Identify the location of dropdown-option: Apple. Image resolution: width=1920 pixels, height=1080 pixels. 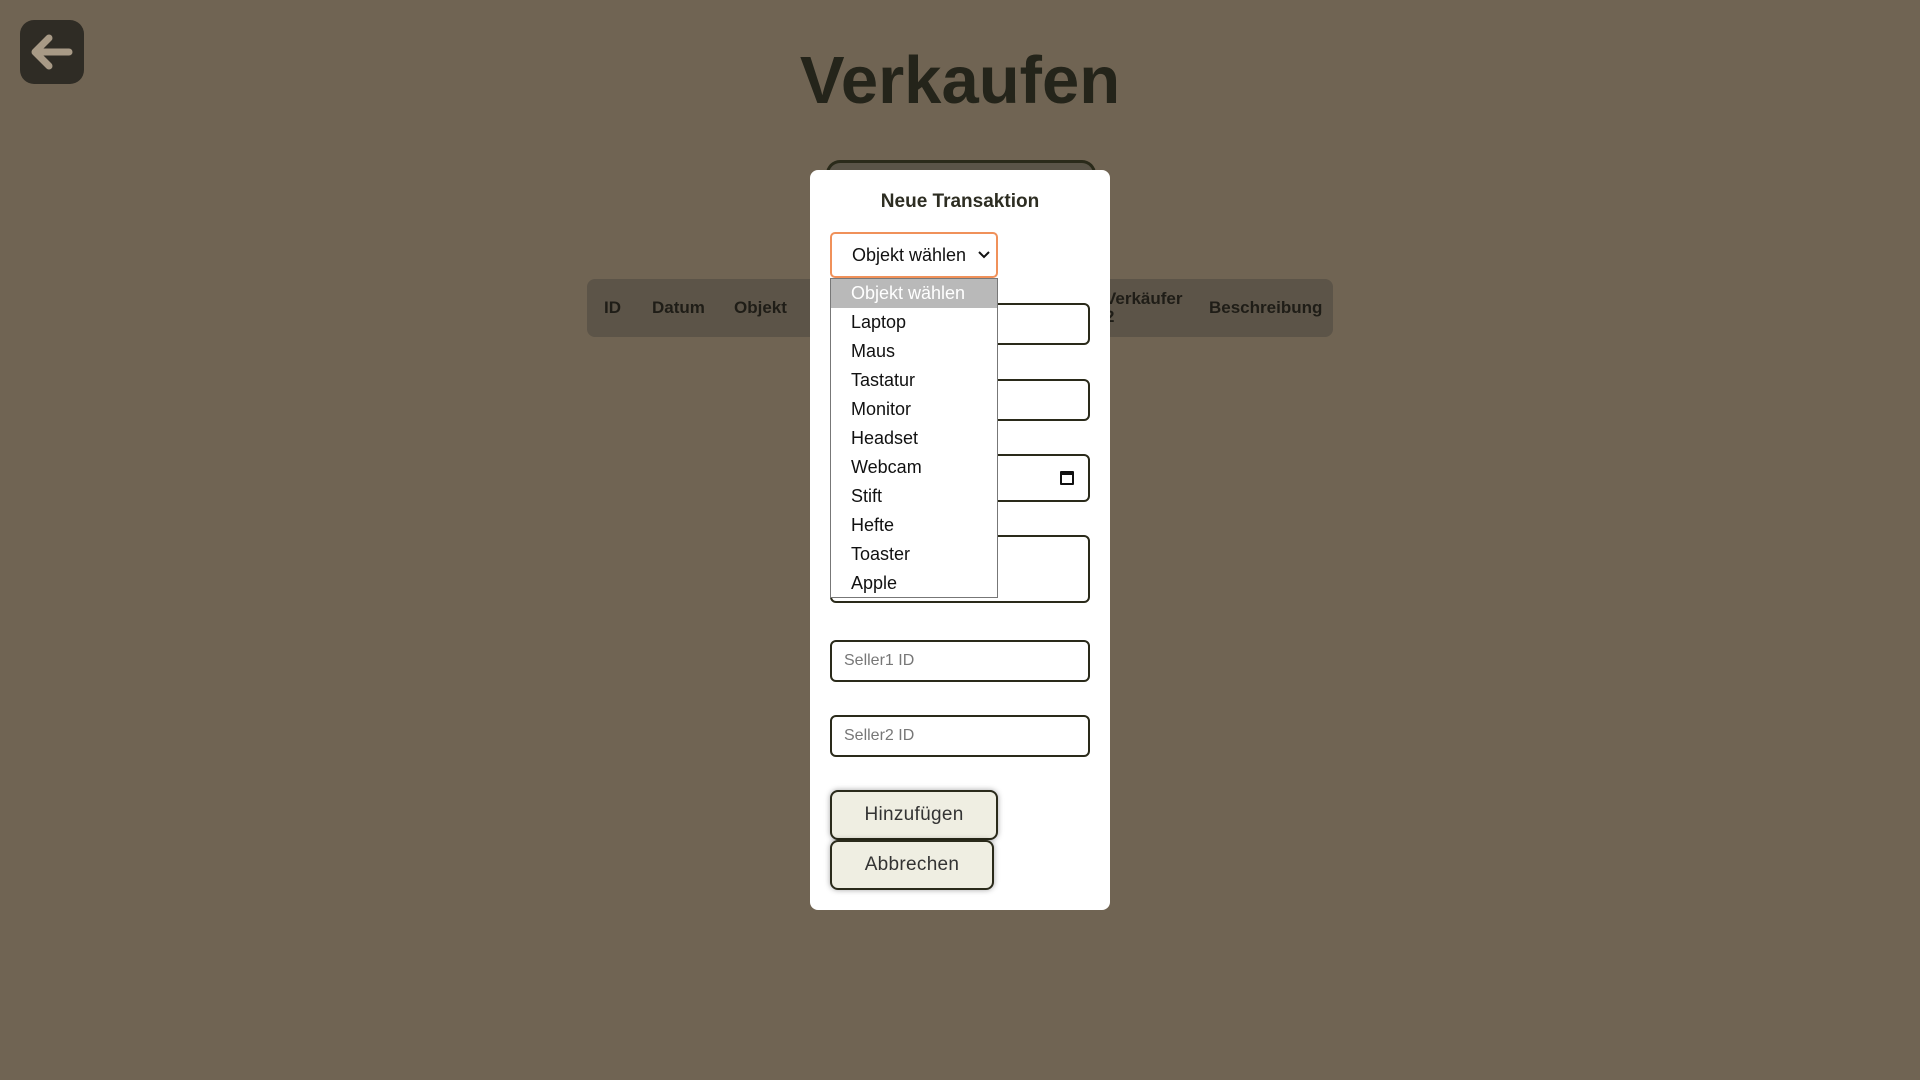
(914, 583).